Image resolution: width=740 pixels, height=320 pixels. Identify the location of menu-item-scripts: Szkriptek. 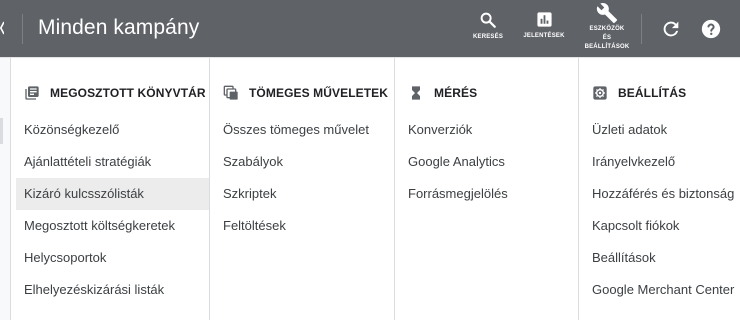
(304, 194).